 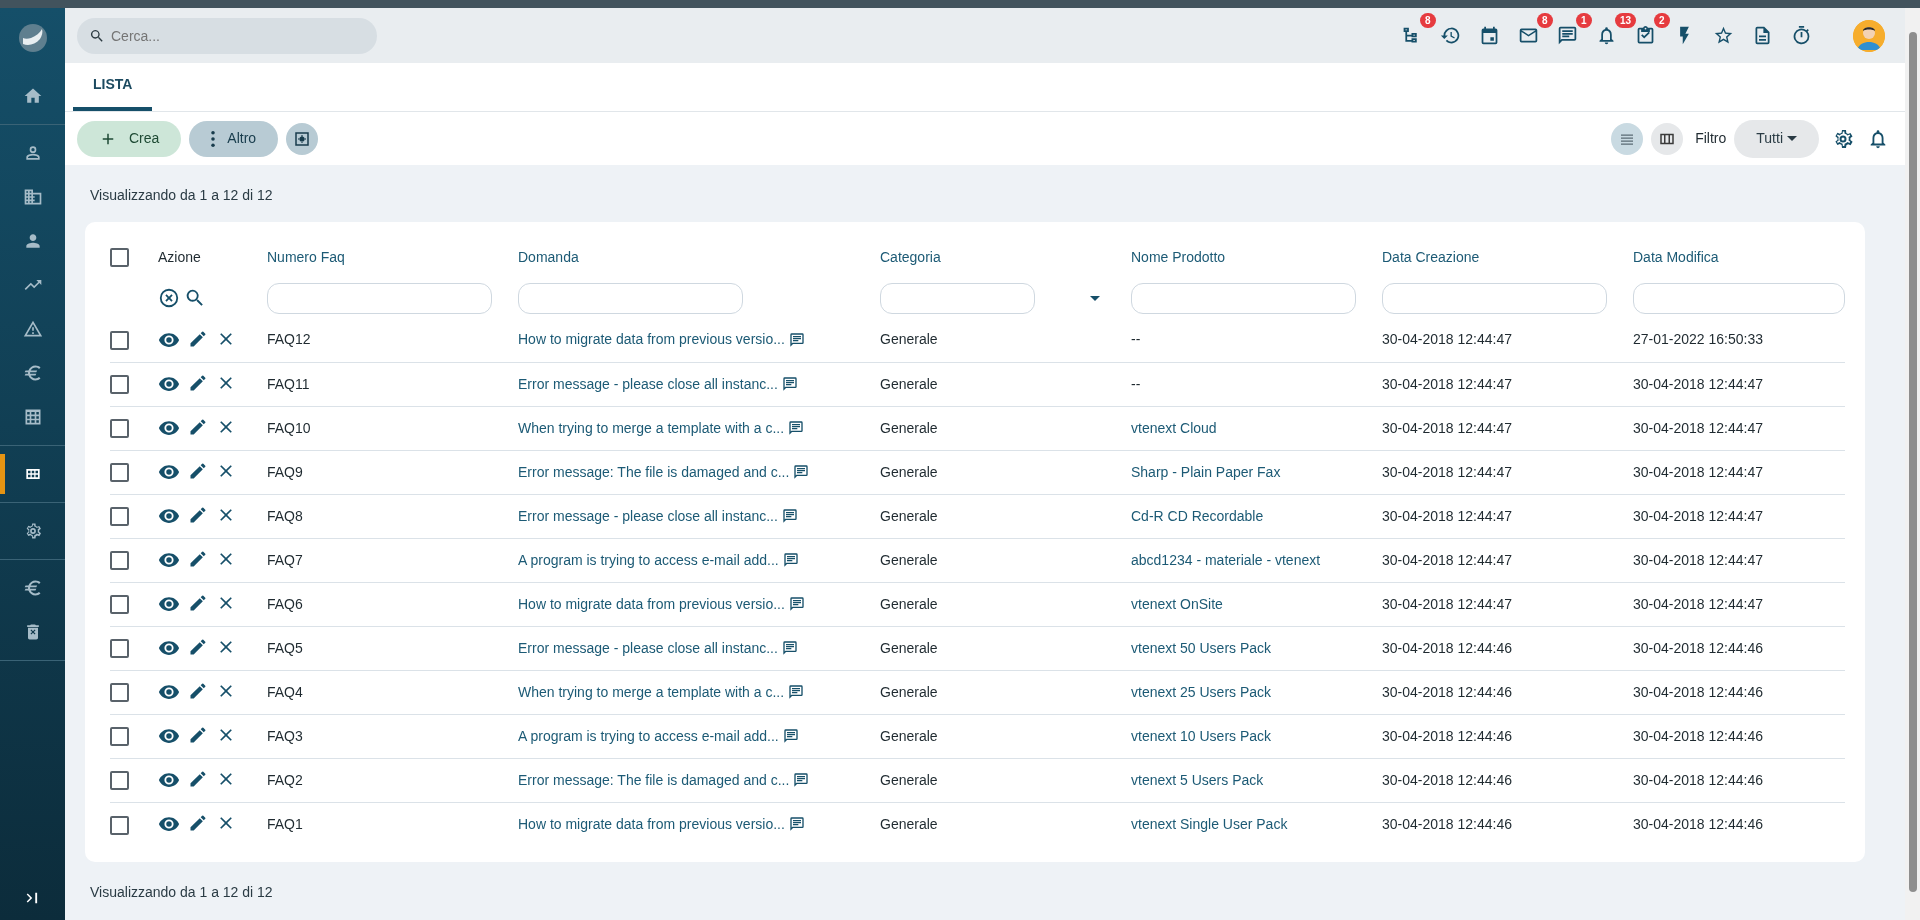 What do you see at coordinates (1450, 35) in the screenshot?
I see `history-icon` at bounding box center [1450, 35].